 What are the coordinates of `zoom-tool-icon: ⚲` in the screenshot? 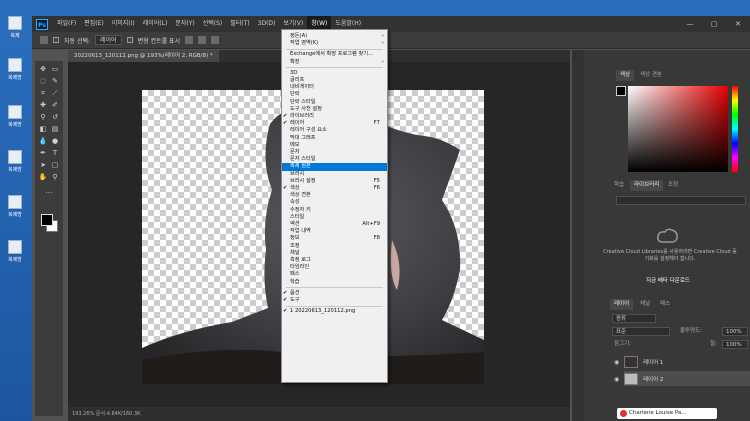 It's located at (55, 177).